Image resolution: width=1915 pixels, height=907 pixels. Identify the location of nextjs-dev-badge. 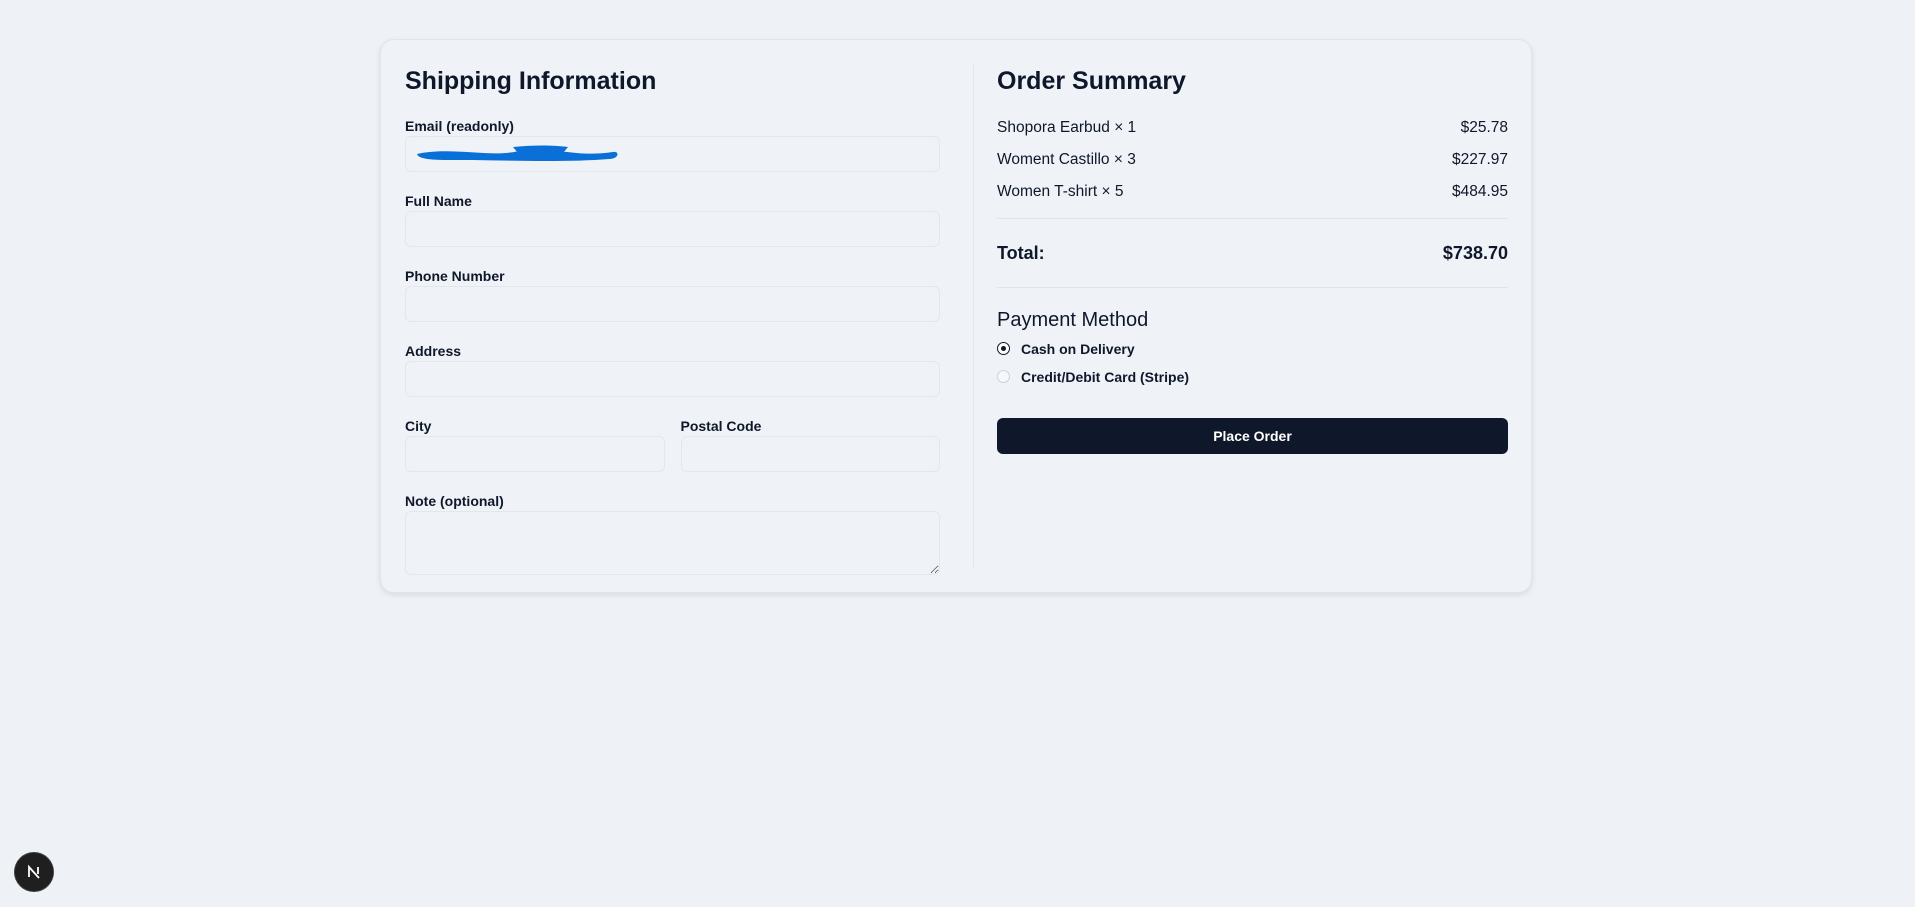
(34, 872).